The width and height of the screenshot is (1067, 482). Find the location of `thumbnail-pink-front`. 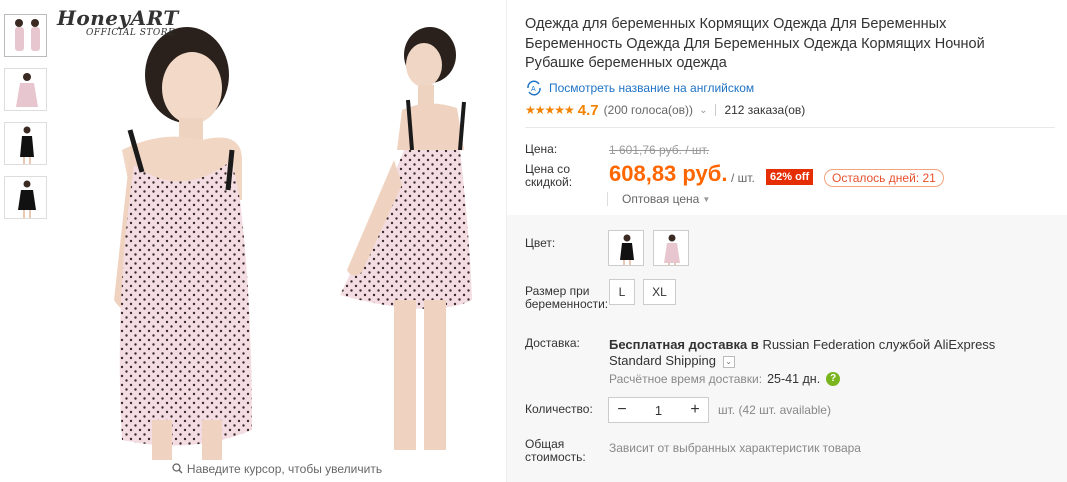

thumbnail-pink-front is located at coordinates (25, 35).